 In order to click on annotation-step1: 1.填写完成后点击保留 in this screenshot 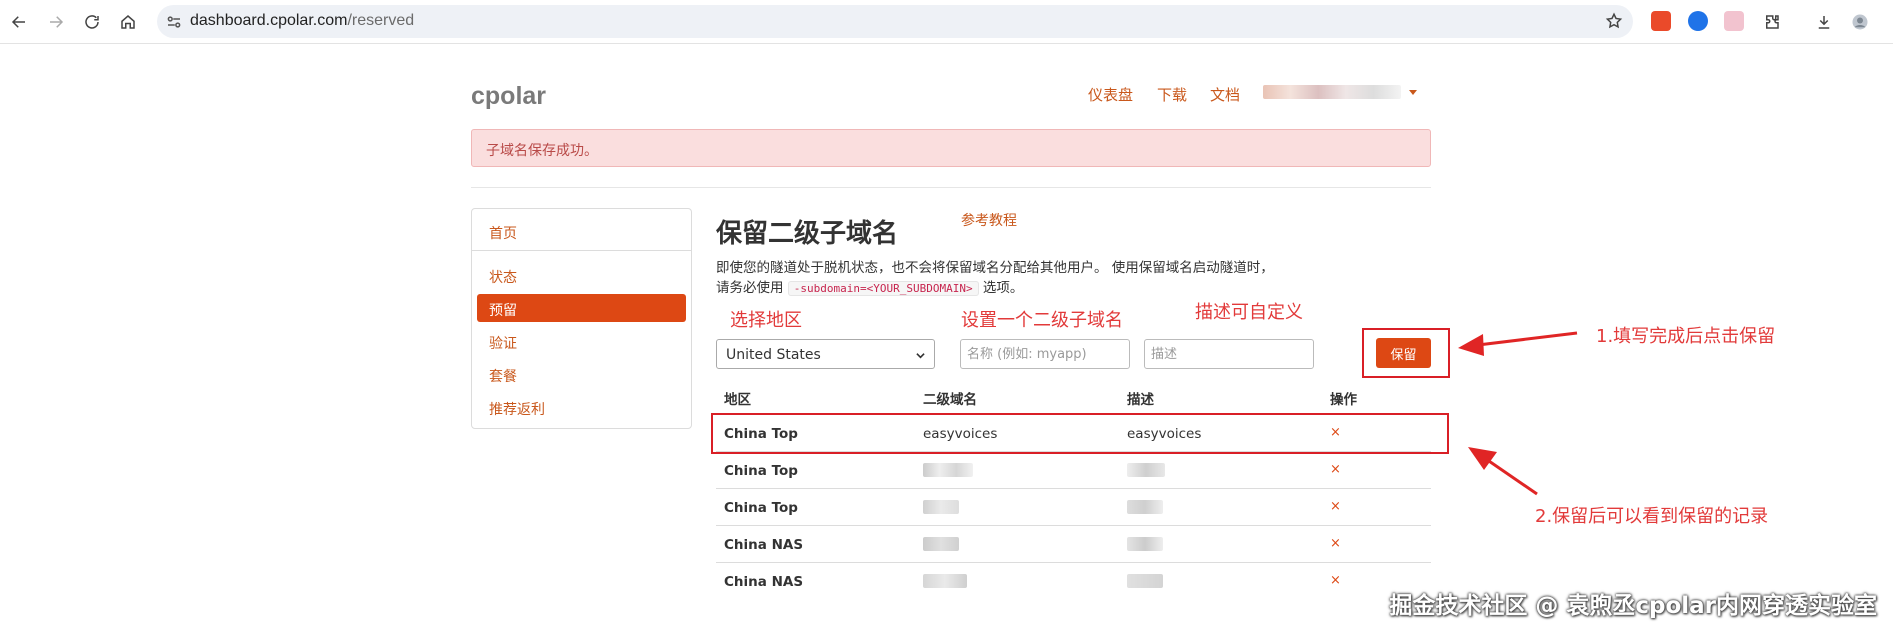, I will do `click(1686, 336)`.